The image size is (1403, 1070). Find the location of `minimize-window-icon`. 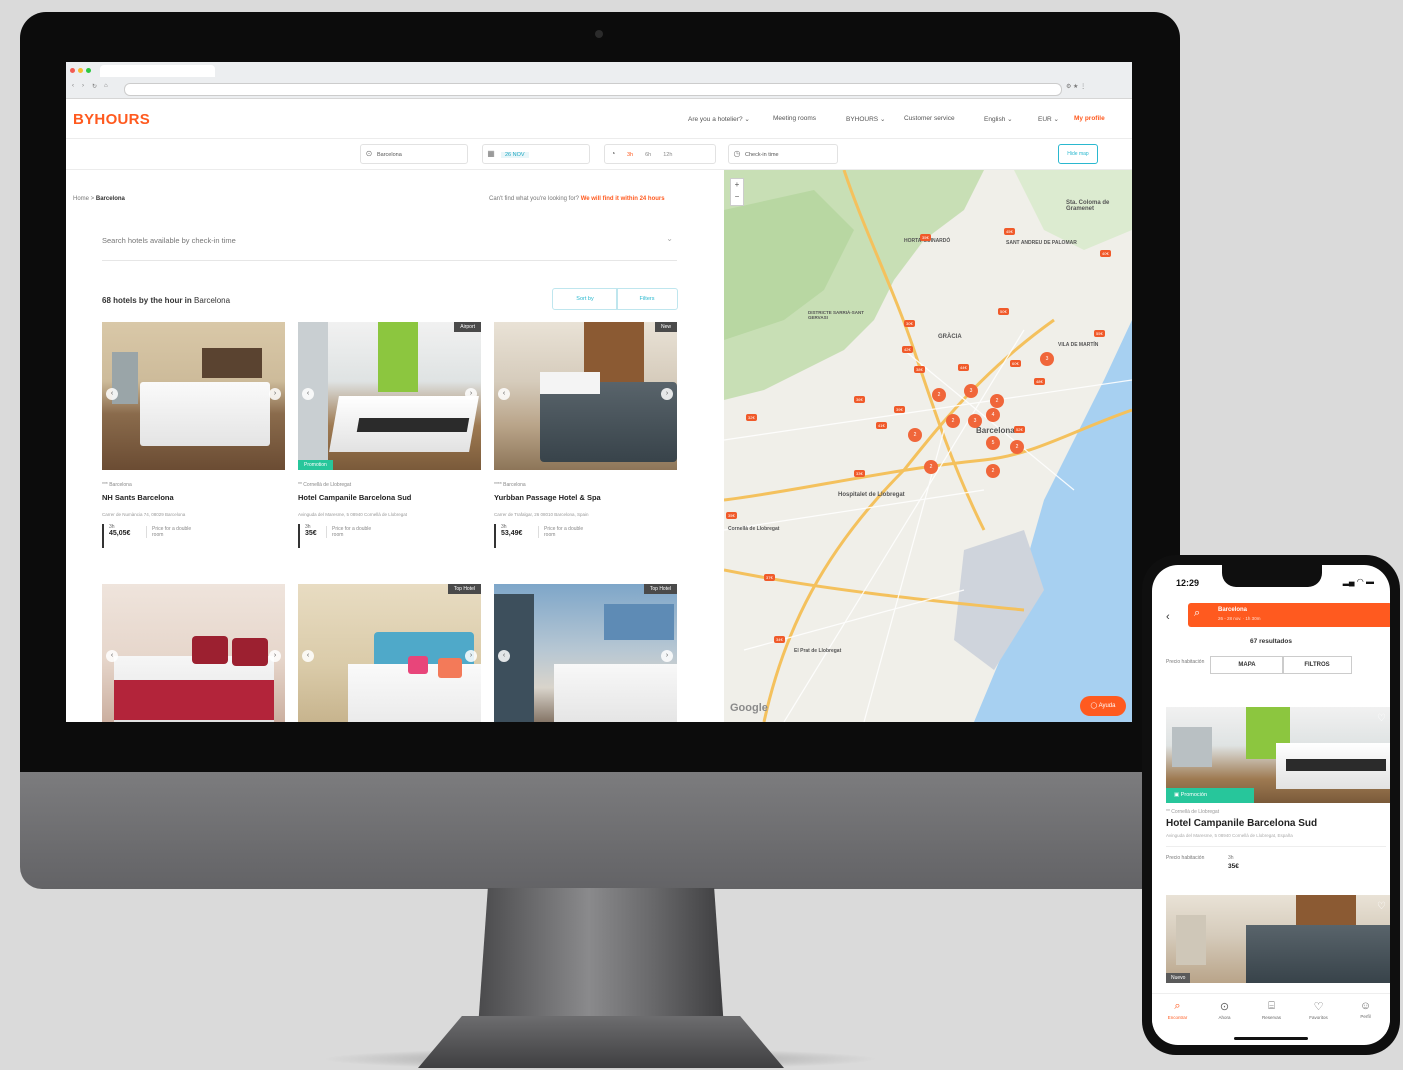

minimize-window-icon is located at coordinates (80, 70).